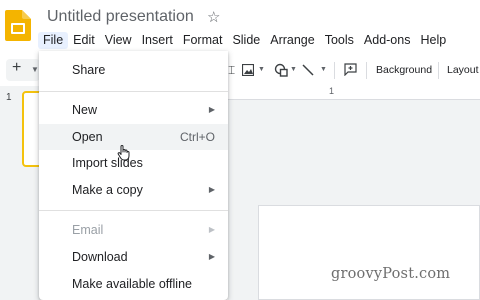  What do you see at coordinates (107, 163) in the screenshot?
I see `menu-item-label: Import slides` at bounding box center [107, 163].